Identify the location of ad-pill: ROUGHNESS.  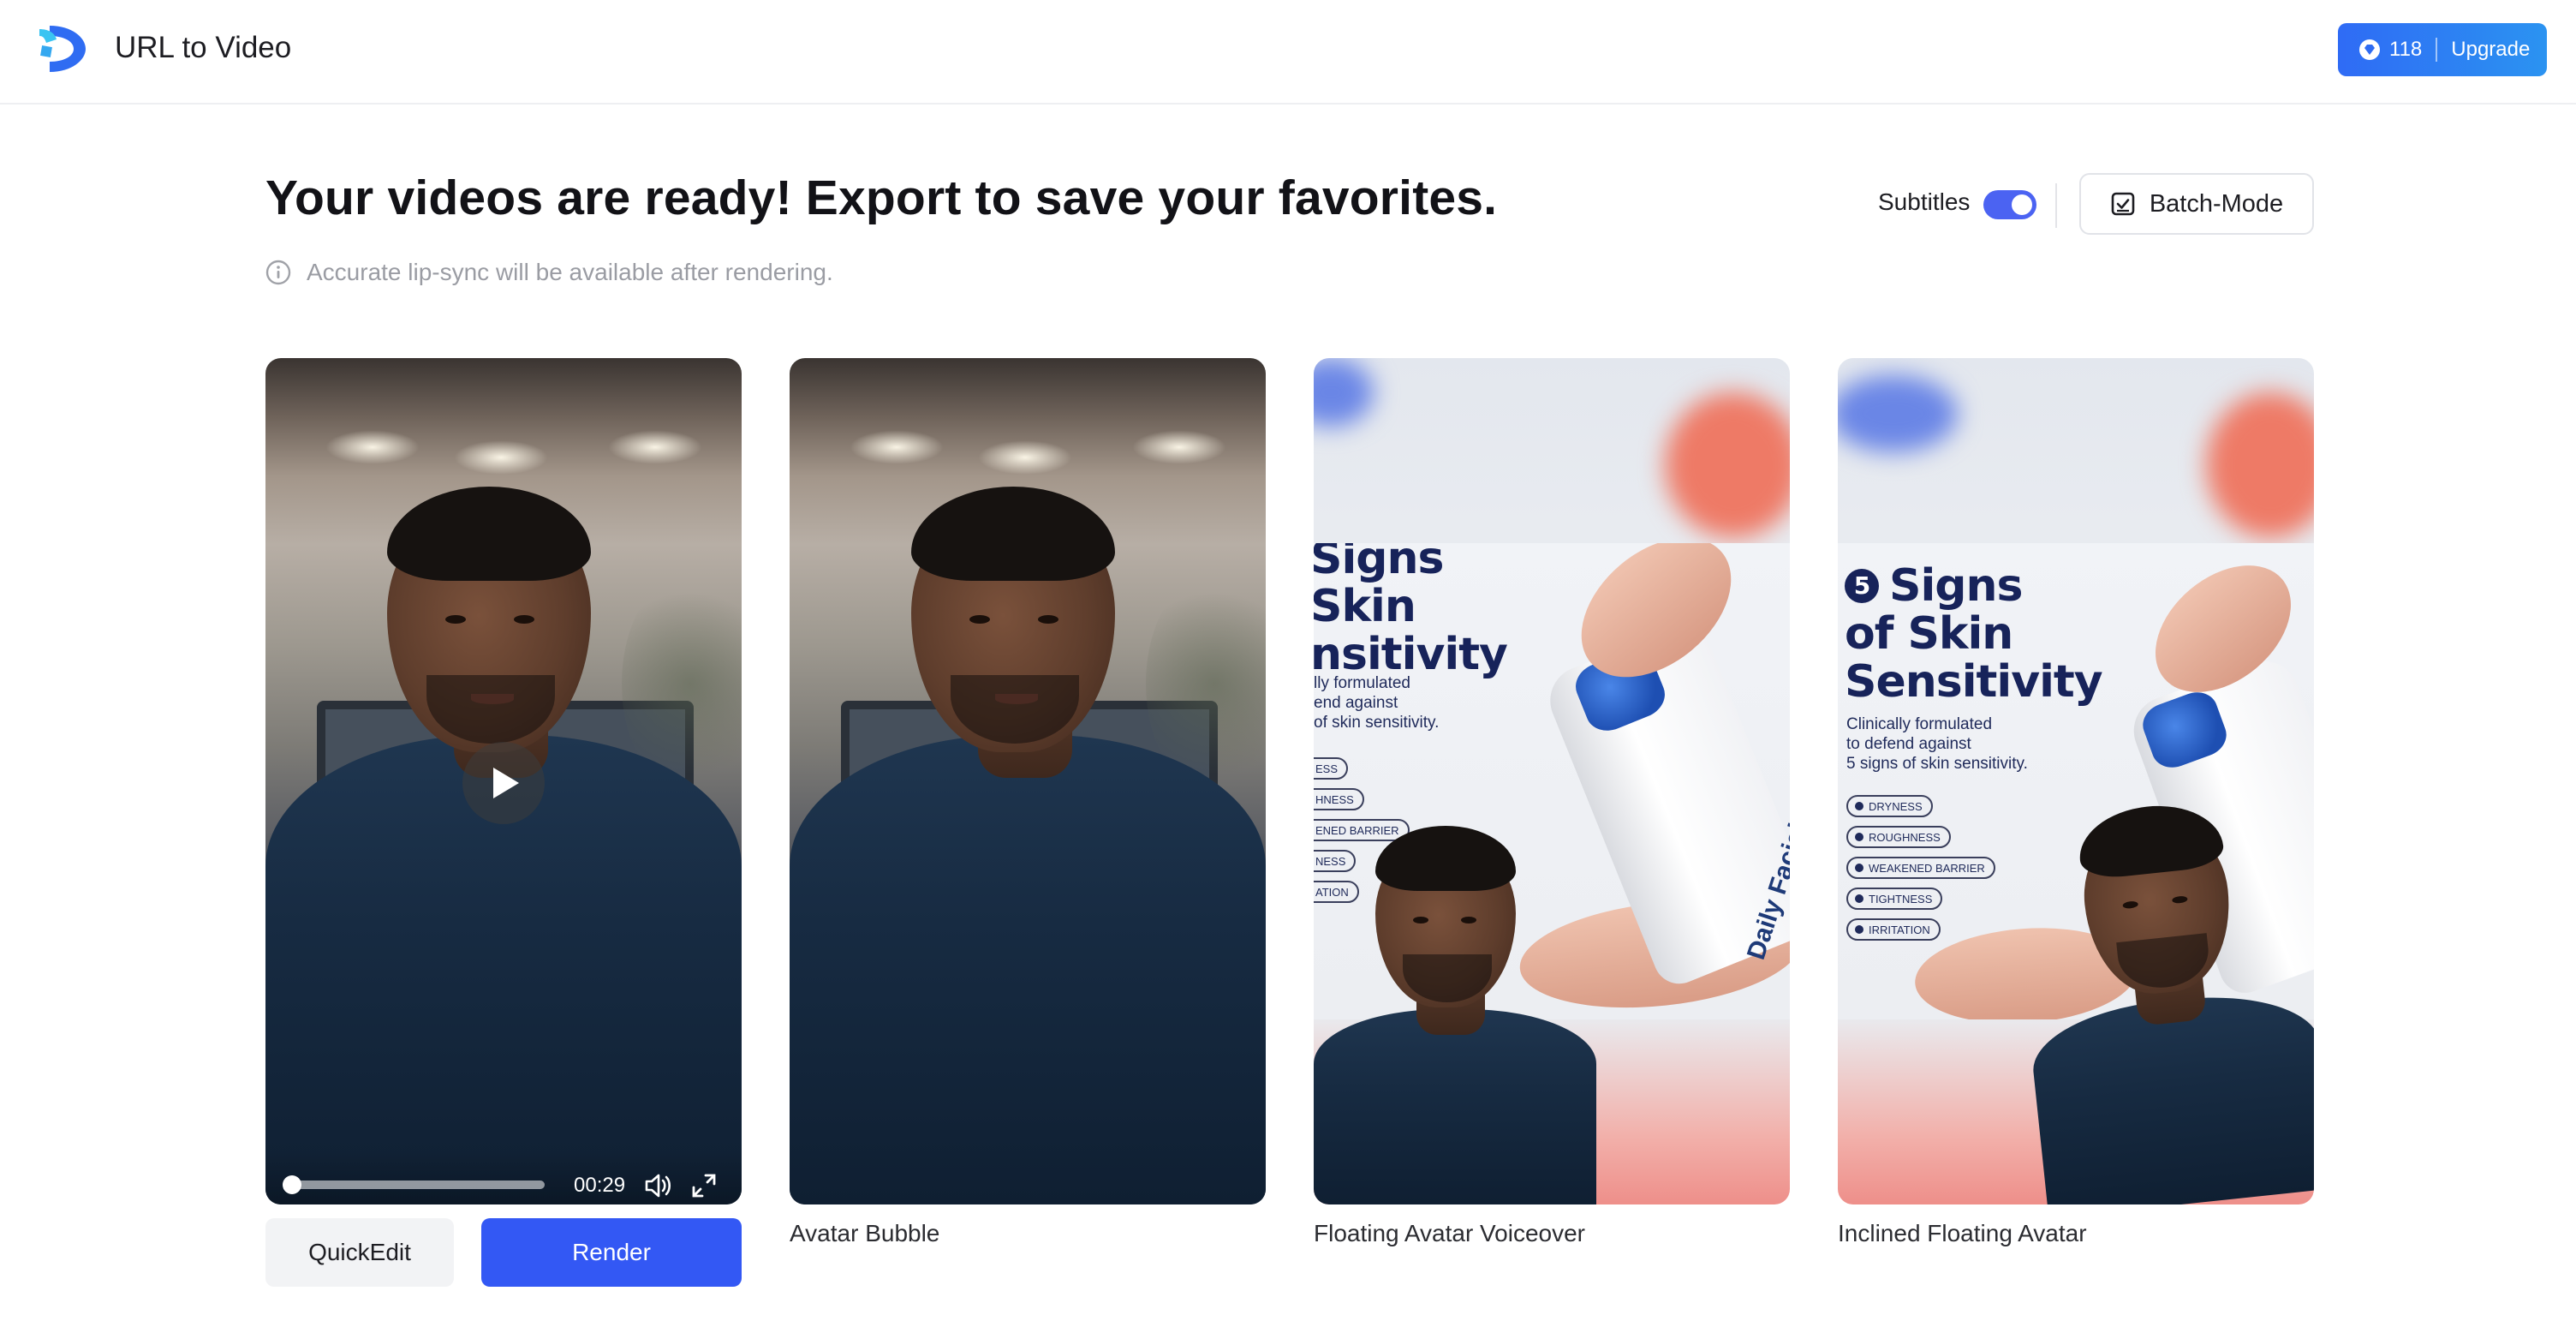
(1899, 837).